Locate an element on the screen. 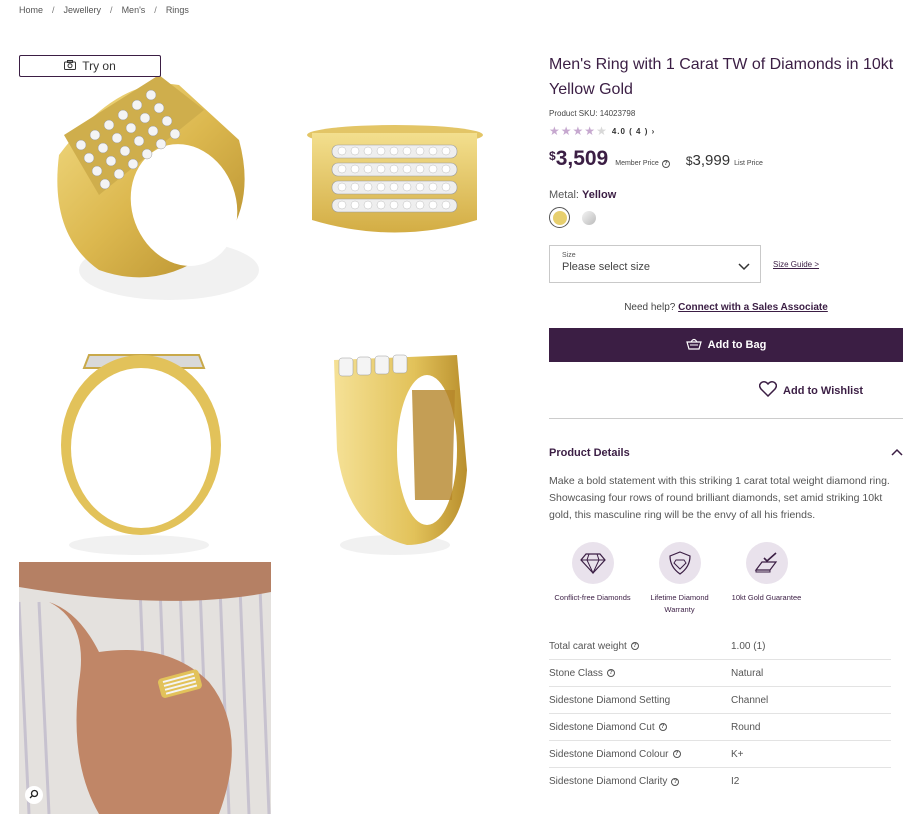 Image resolution: width=923 pixels, height=815 pixels. spec-row: Sidestone Diamond Setting Channel is located at coordinates (720, 700).